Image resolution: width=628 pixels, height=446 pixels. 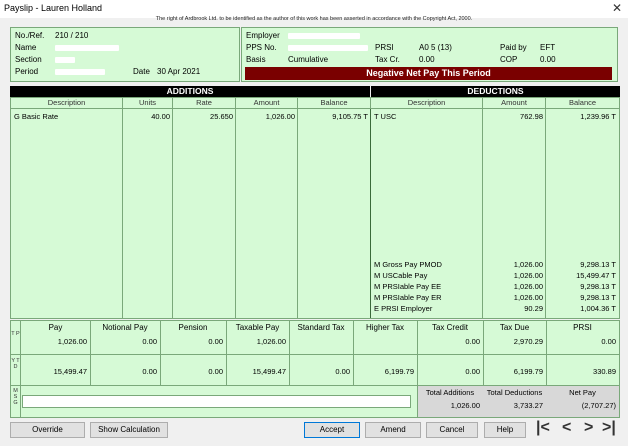 What do you see at coordinates (342, 371) in the screenshot?
I see `ytd-standard-tax: 0.00` at bounding box center [342, 371].